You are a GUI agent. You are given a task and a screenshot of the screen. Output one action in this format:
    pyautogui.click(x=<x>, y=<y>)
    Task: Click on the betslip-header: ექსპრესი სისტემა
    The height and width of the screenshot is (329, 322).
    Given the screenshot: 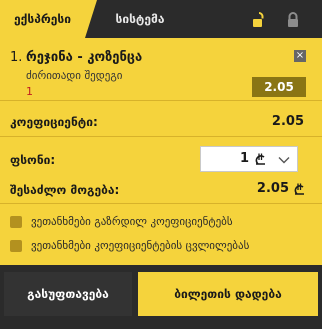 What is the action you would take?
    pyautogui.click(x=161, y=19)
    